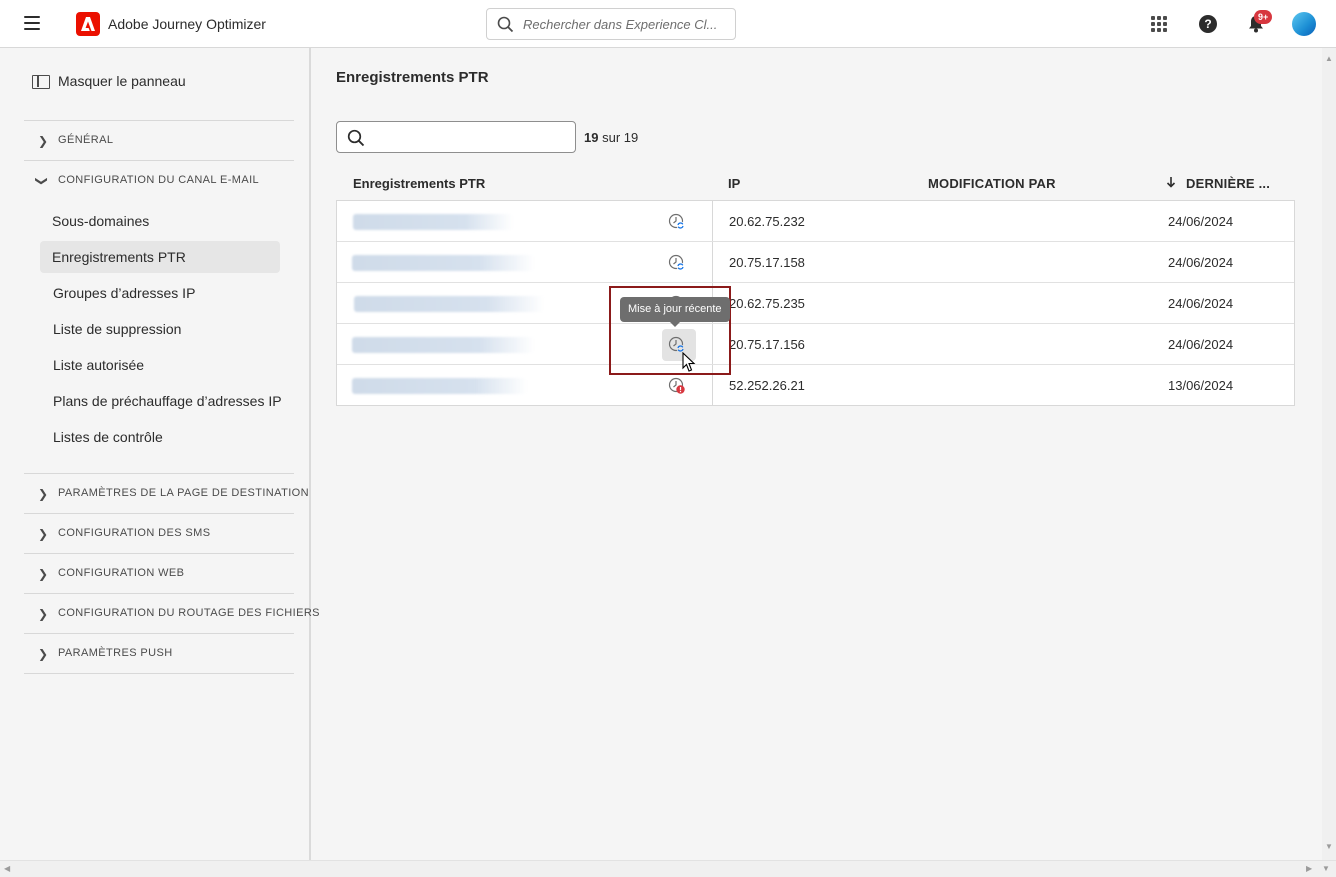  I want to click on top-bar: Adobe Journey Optimizer ? 9+, so click(668, 24).